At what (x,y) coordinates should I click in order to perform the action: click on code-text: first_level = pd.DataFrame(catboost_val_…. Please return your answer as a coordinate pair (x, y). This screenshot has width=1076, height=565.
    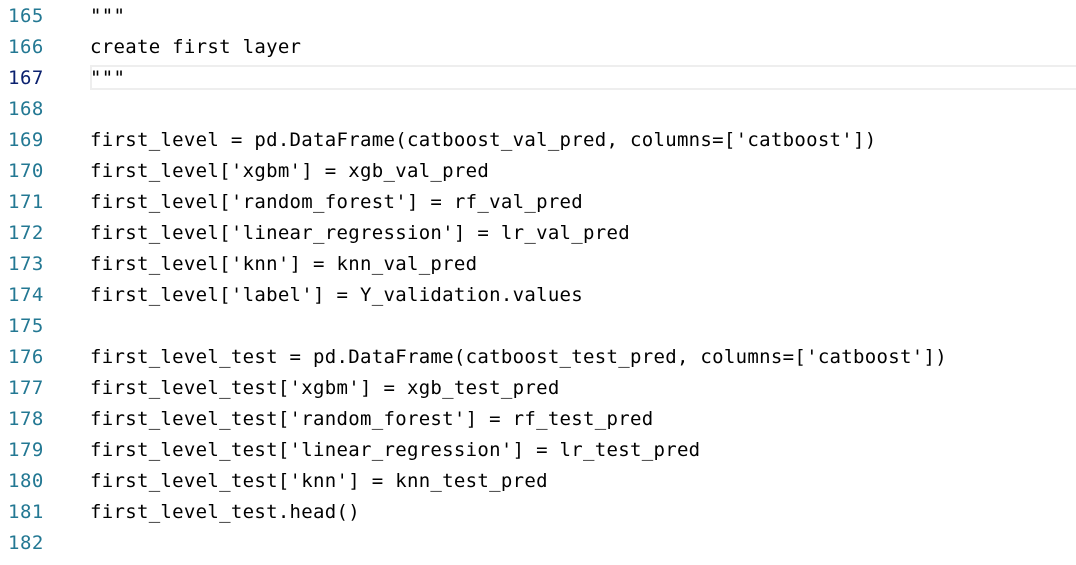
    Looking at the image, I should click on (483, 140).